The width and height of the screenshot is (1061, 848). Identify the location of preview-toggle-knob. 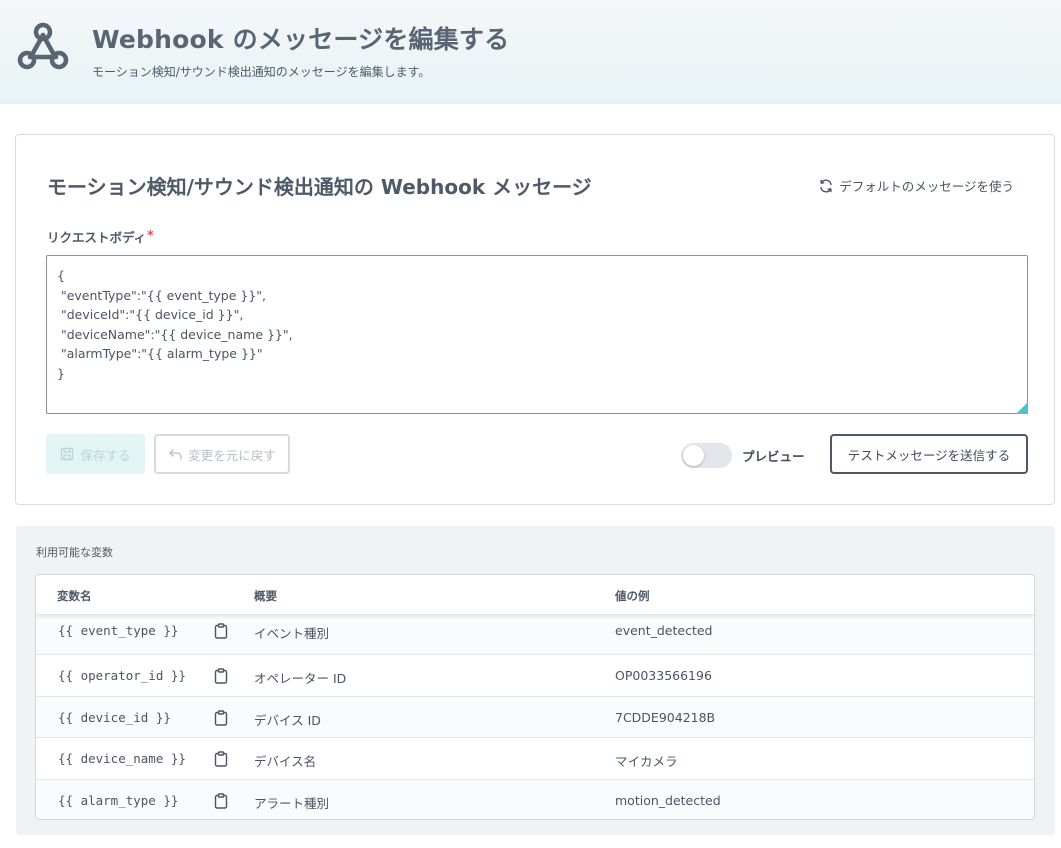
(693, 455).